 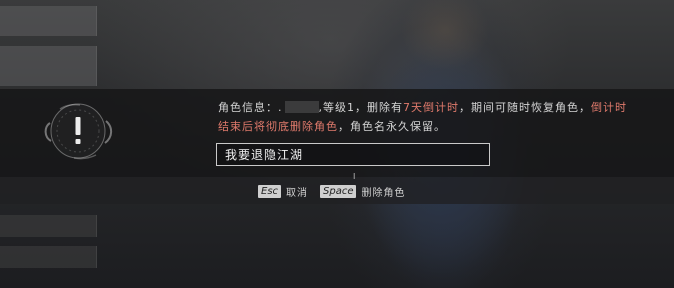 I want to click on delete-character-label: 删除角色, so click(x=383, y=193).